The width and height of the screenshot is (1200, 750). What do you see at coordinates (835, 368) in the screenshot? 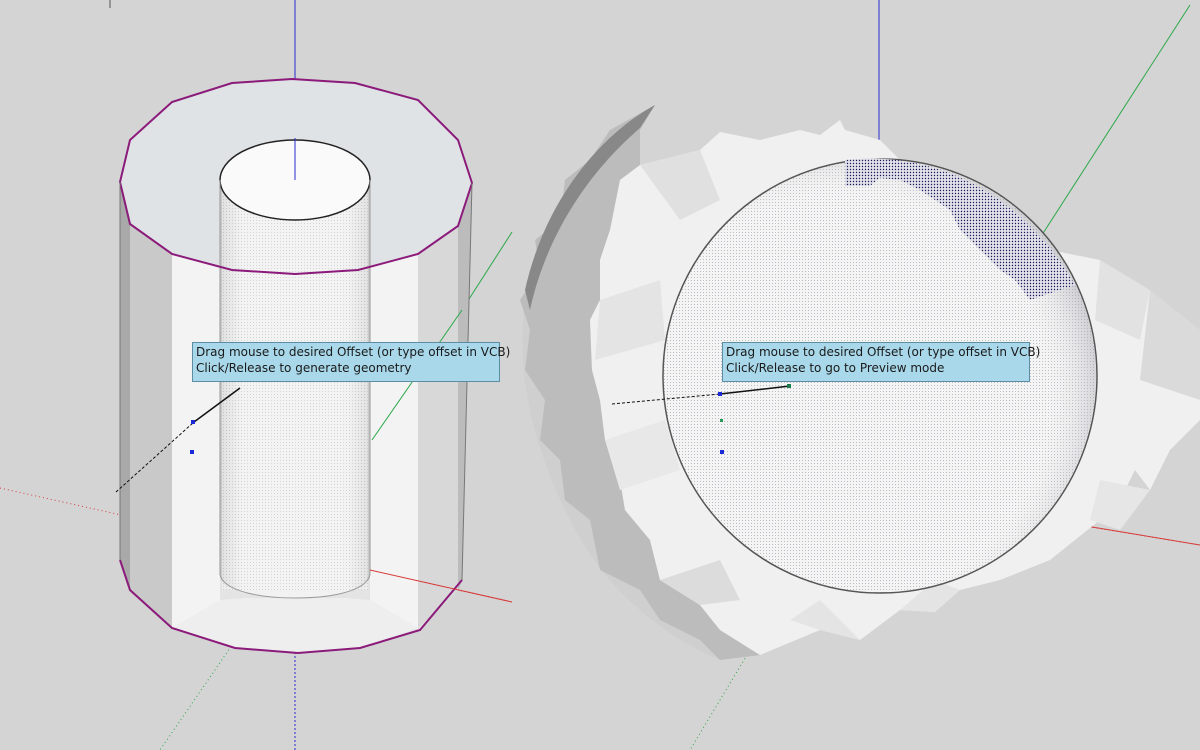
I see `tooltip-line-2: Click/Release to go to Preview mode` at bounding box center [835, 368].